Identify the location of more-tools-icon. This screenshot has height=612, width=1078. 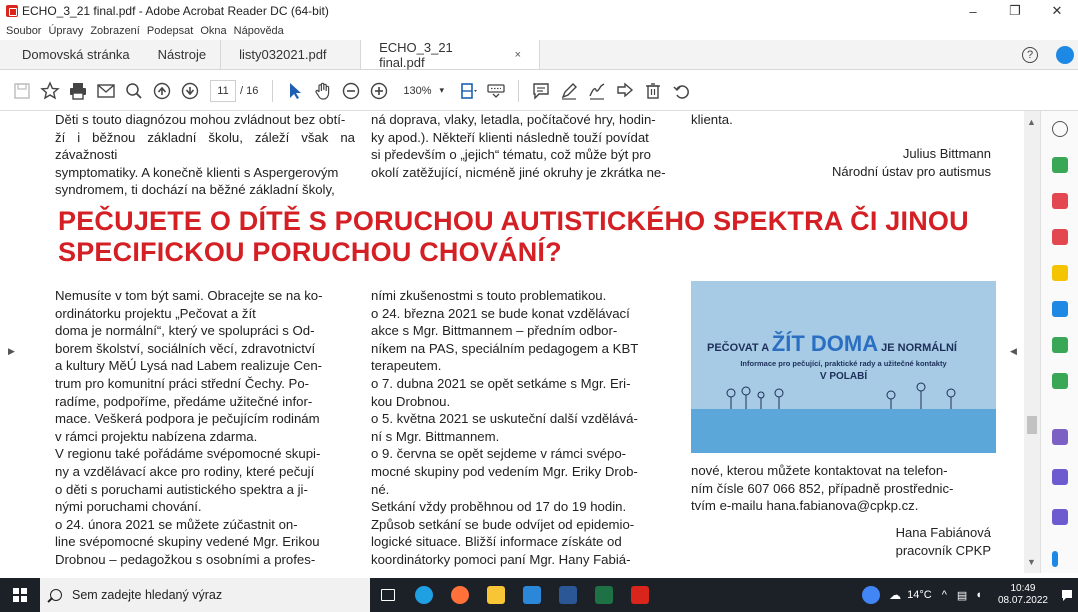
(1060, 517).